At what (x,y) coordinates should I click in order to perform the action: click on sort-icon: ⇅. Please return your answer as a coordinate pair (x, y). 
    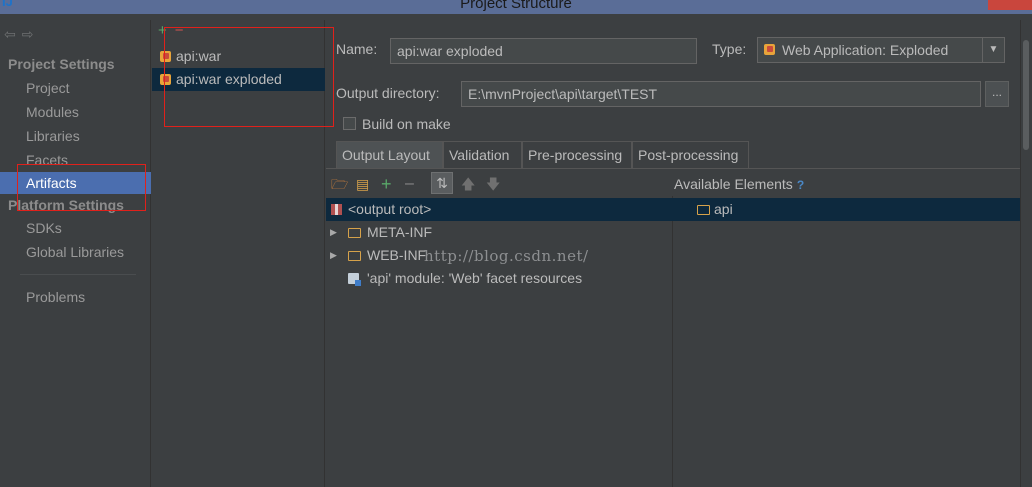
    Looking at the image, I should click on (442, 183).